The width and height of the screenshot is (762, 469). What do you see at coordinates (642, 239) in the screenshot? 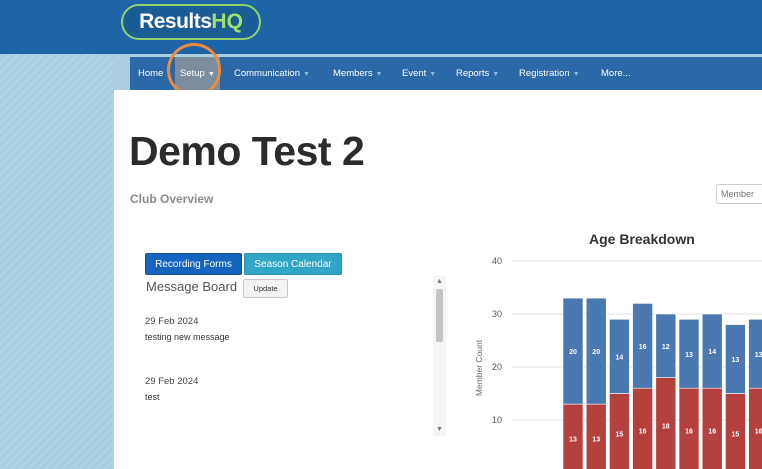
I see `chart-title: Age Breakdown` at bounding box center [642, 239].